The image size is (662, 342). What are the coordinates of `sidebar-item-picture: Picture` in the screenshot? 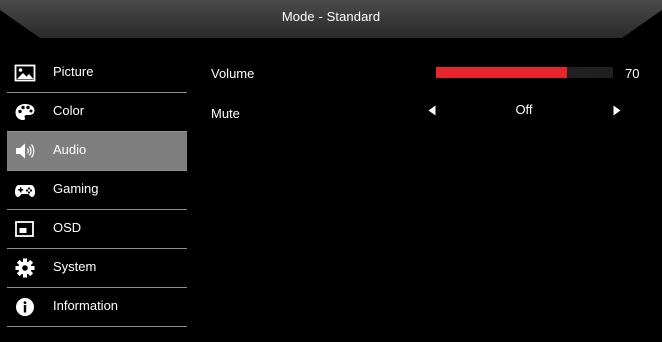 It's located at (97, 73).